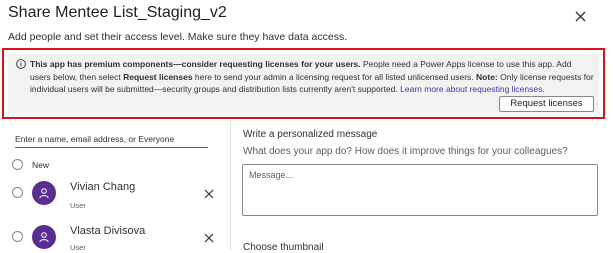 The height and width of the screenshot is (253, 613). I want to click on close-icon, so click(580, 16).